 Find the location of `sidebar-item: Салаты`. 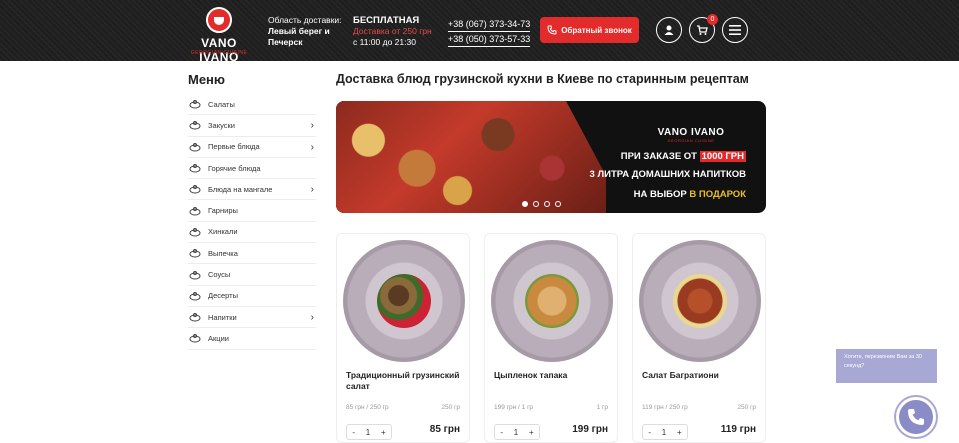

sidebar-item: Салаты is located at coordinates (252, 105).